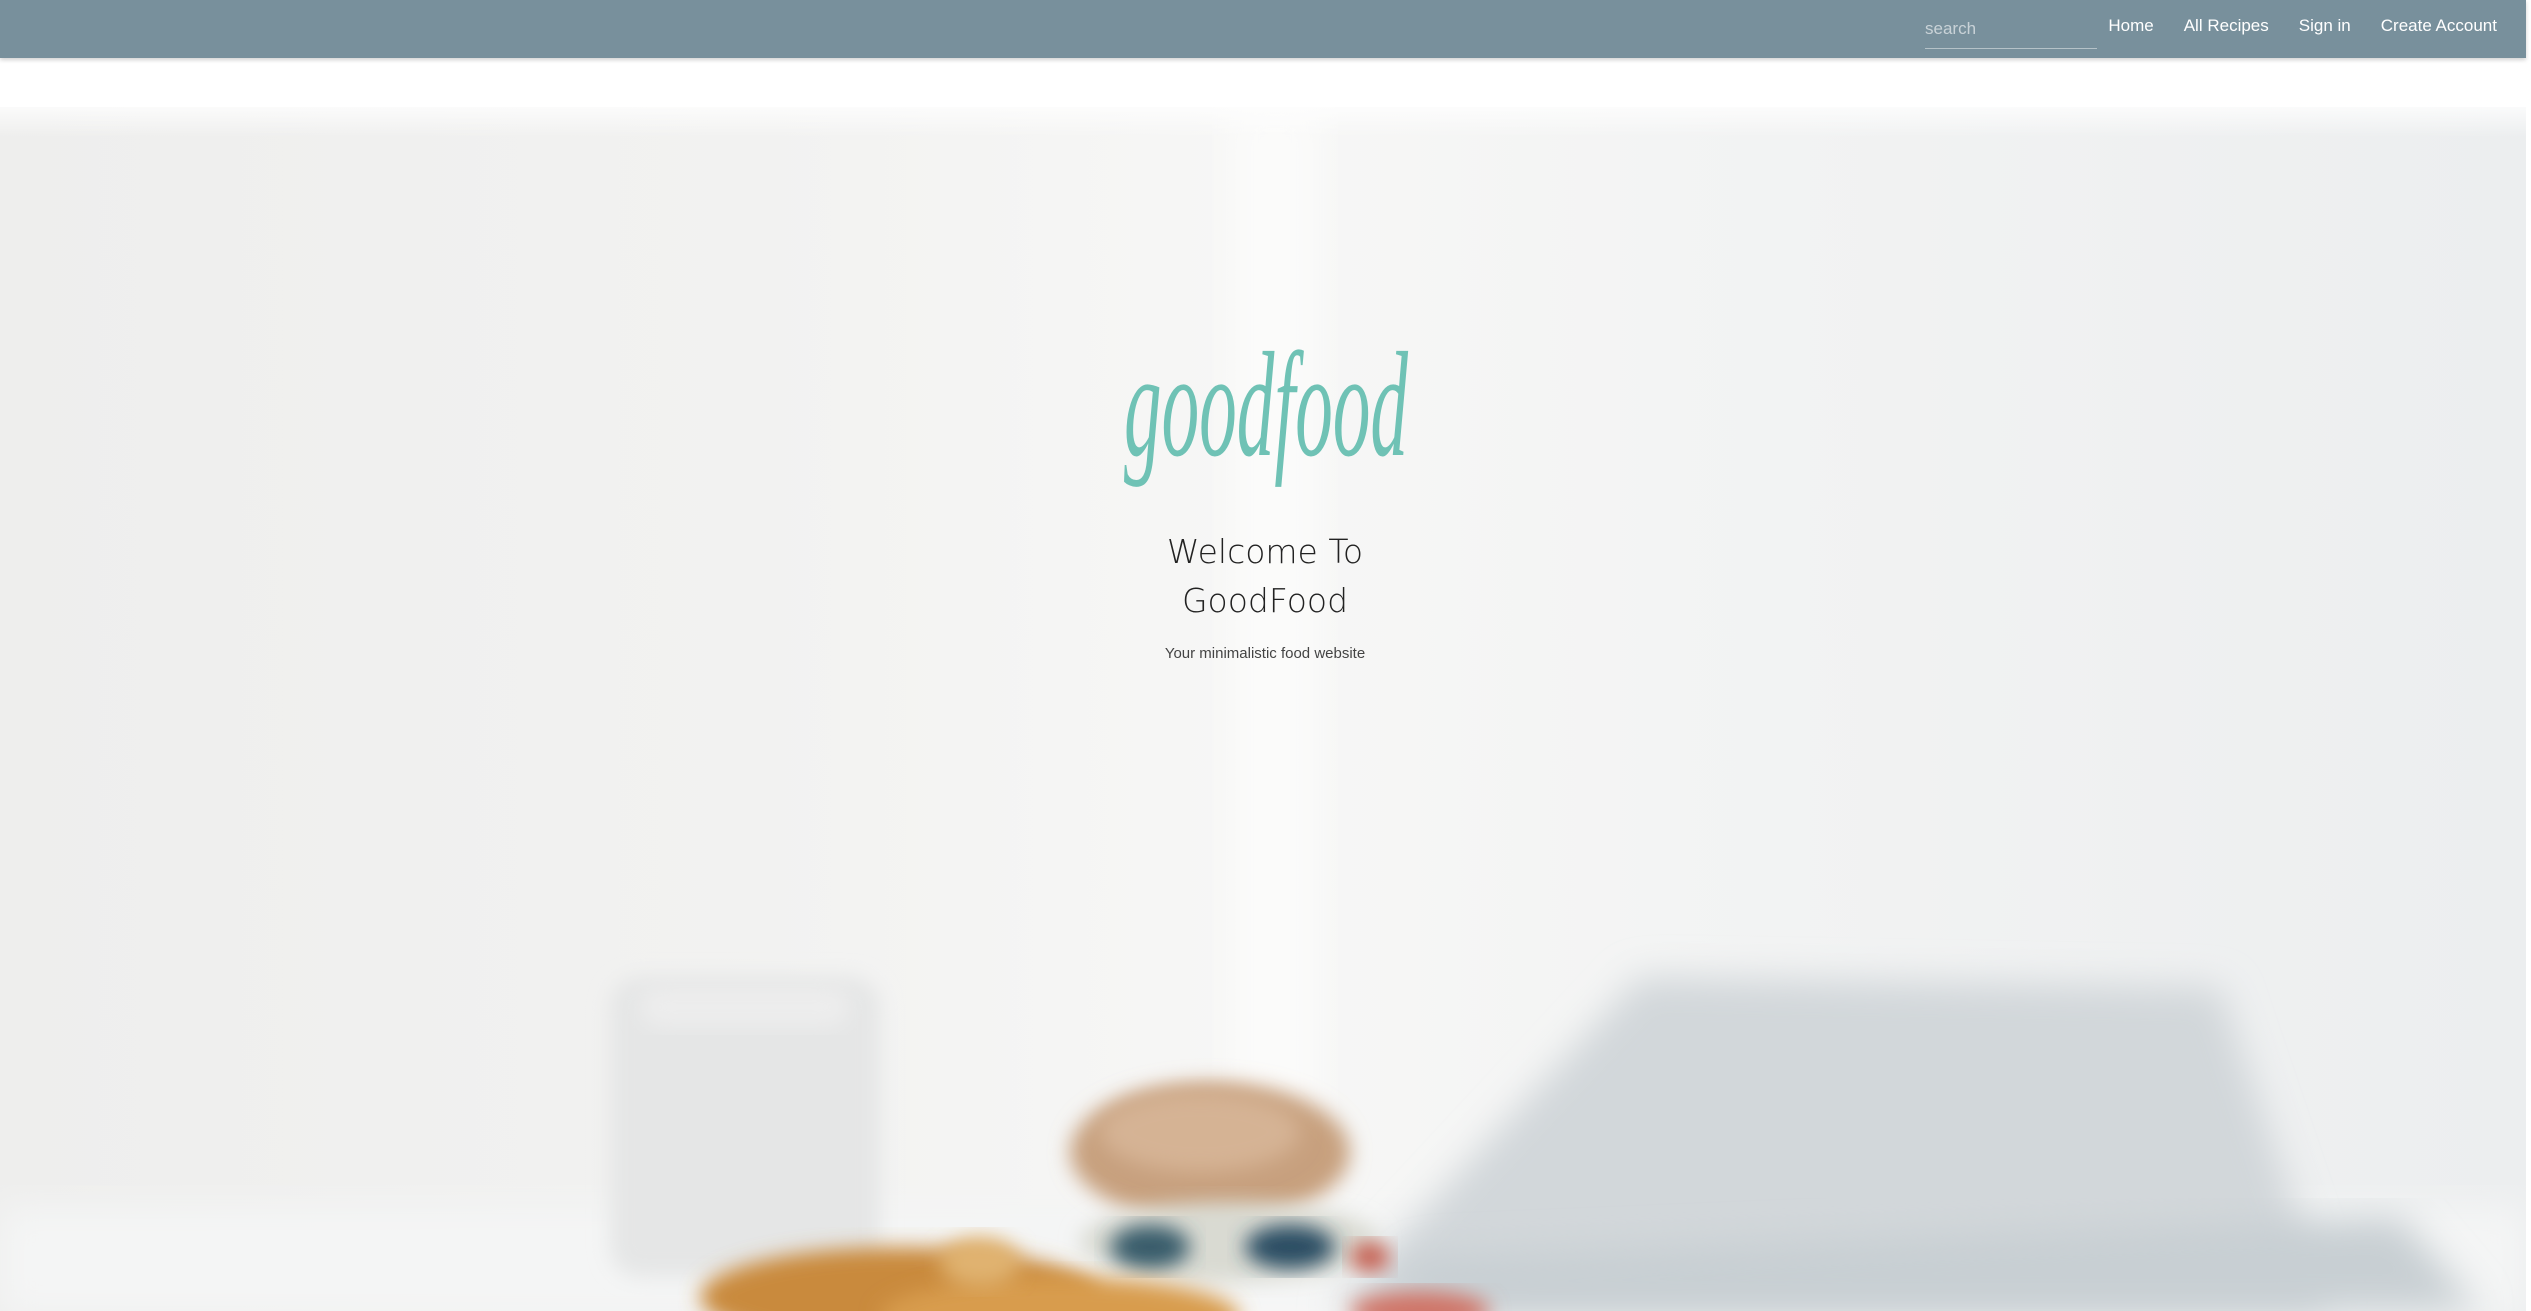 The image size is (2531, 1311). What do you see at coordinates (1263, 122) in the screenshot?
I see `hero-top-fade` at bounding box center [1263, 122].